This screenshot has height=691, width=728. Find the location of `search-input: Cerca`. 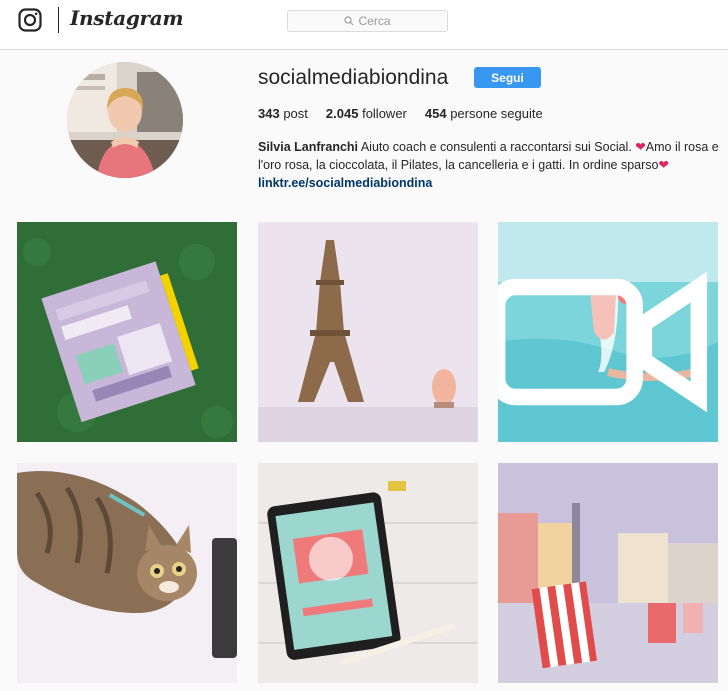

search-input: Cerca is located at coordinates (367, 21).